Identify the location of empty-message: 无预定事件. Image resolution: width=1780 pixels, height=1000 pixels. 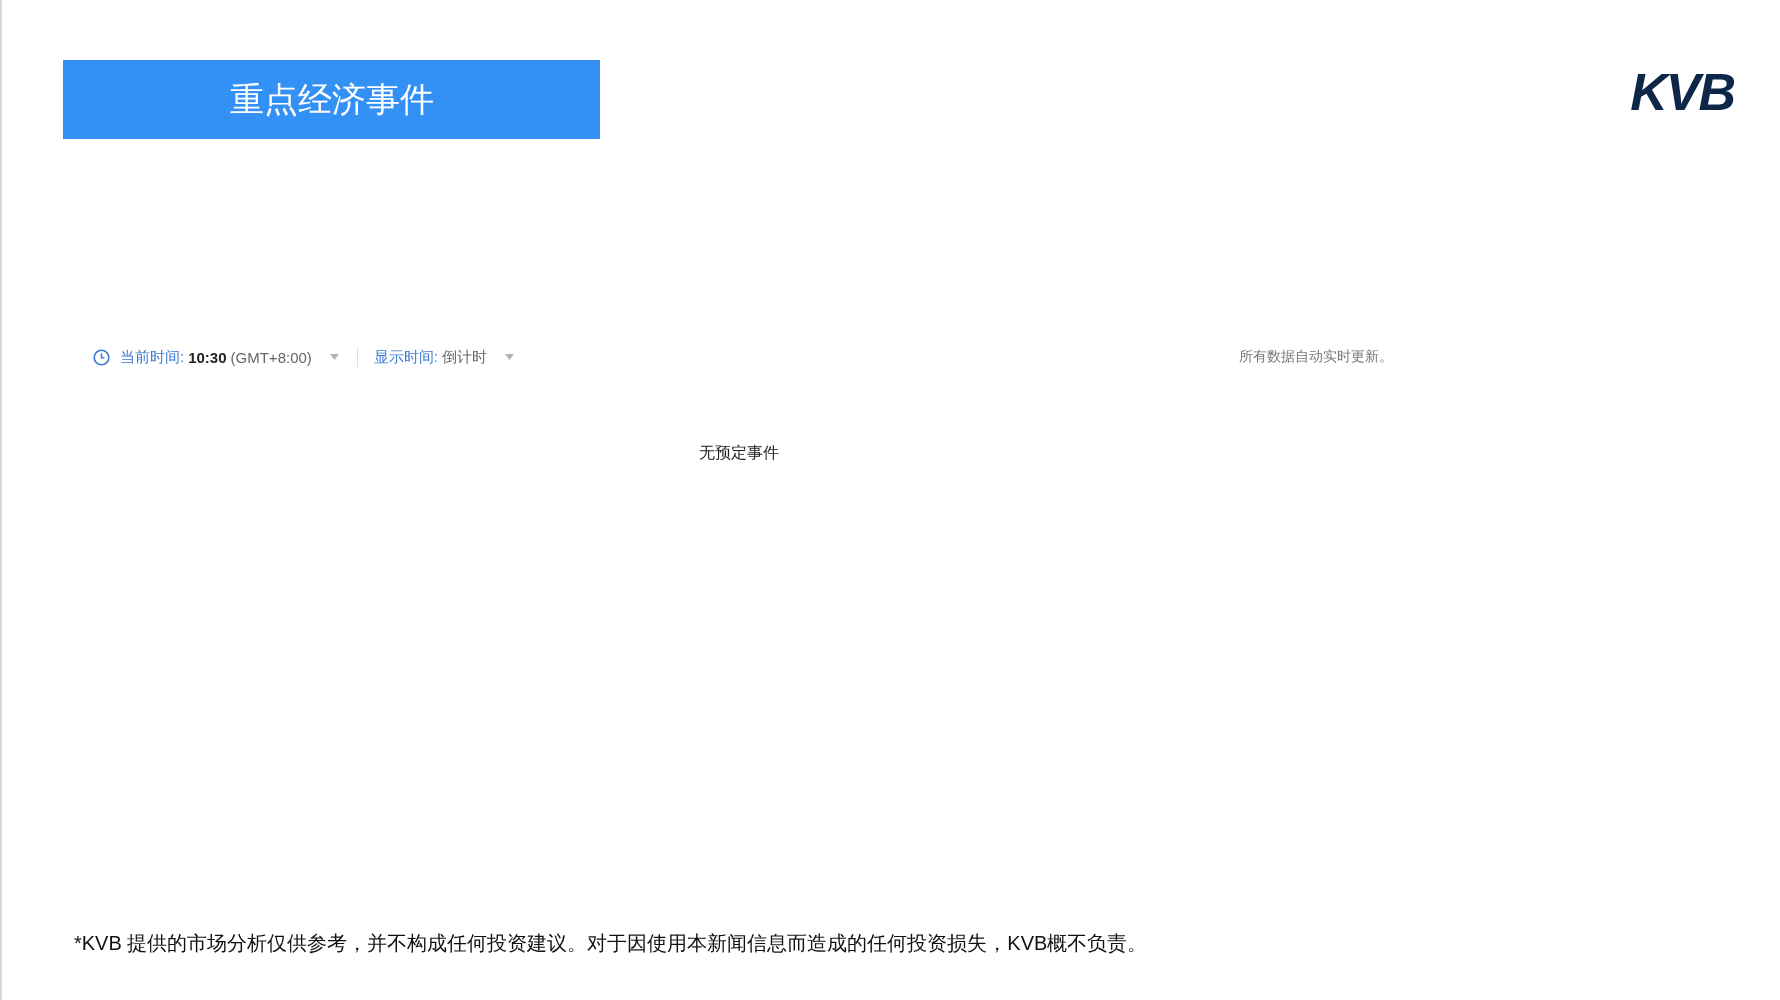
(739, 453).